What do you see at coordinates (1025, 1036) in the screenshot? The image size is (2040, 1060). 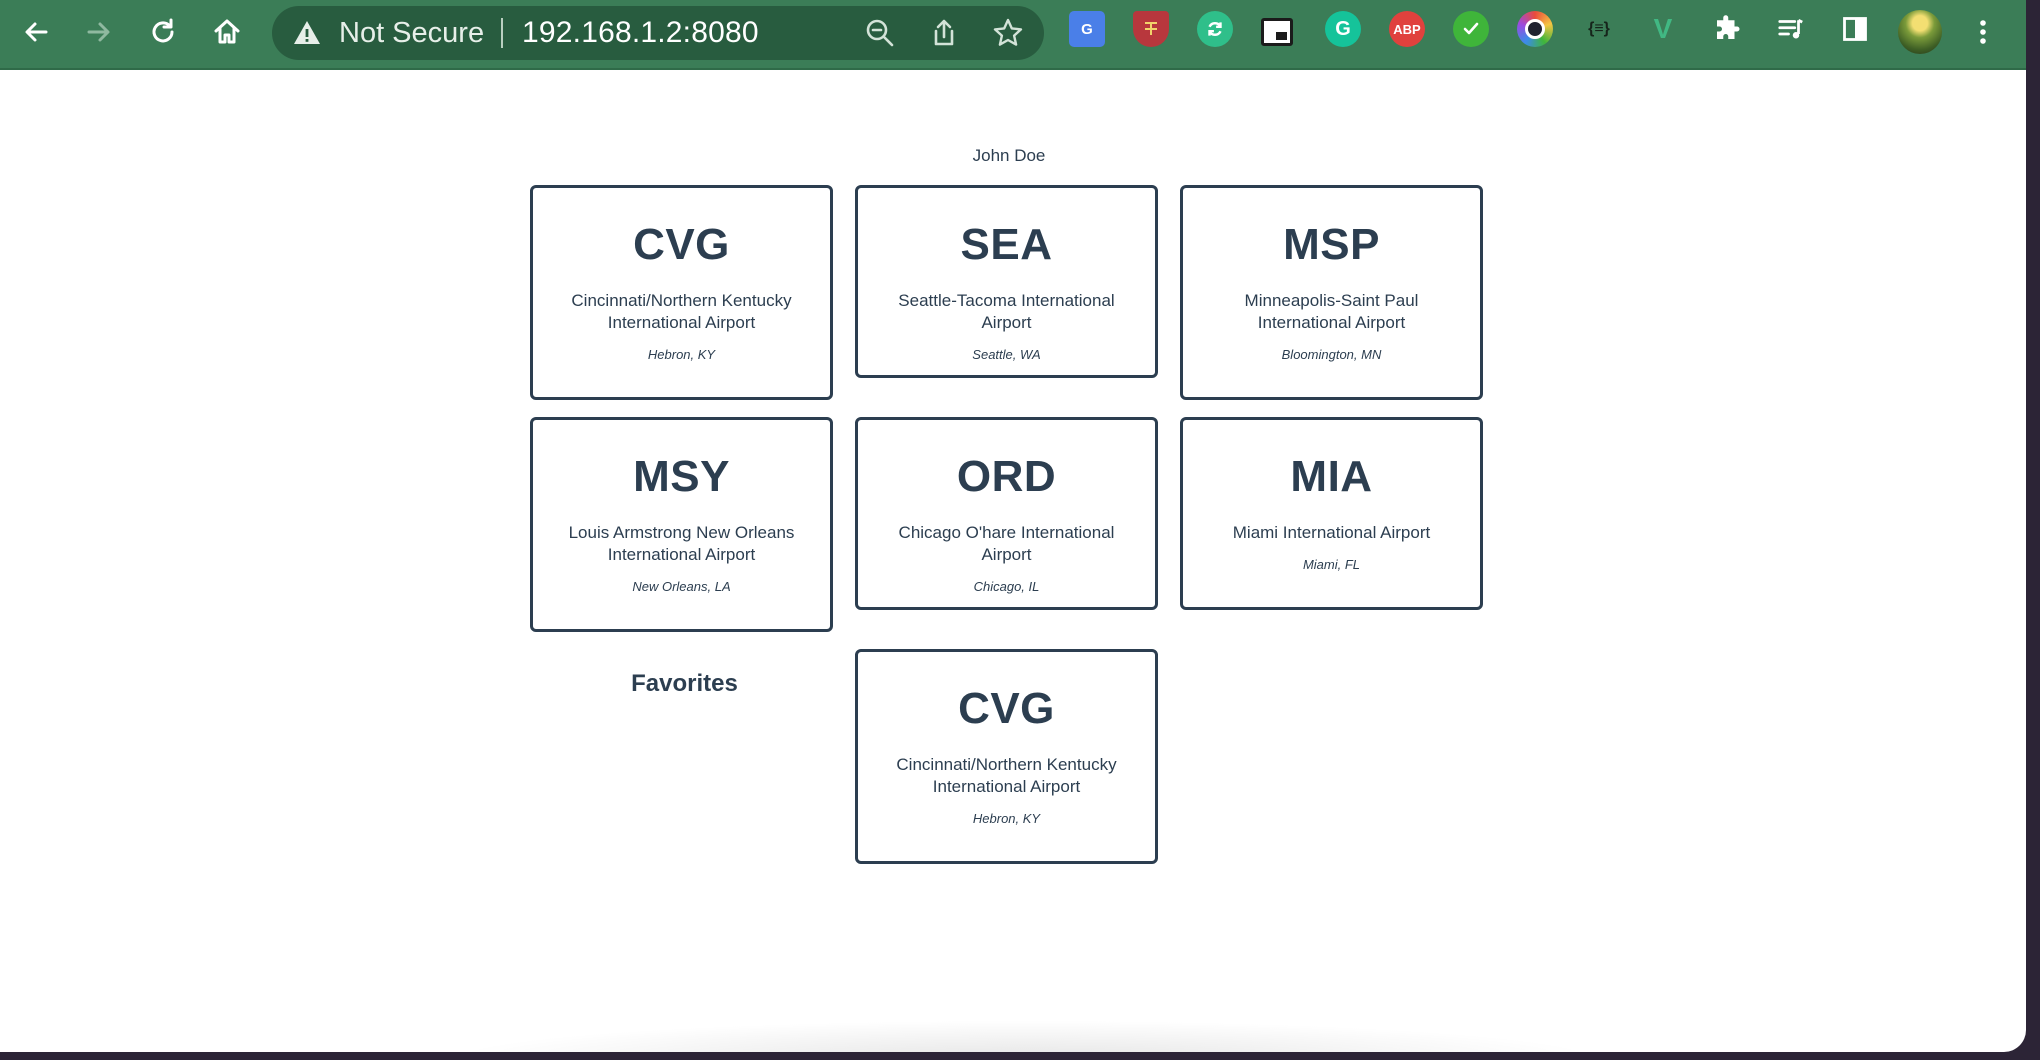 I see `page-bottom-shadow` at bounding box center [1025, 1036].